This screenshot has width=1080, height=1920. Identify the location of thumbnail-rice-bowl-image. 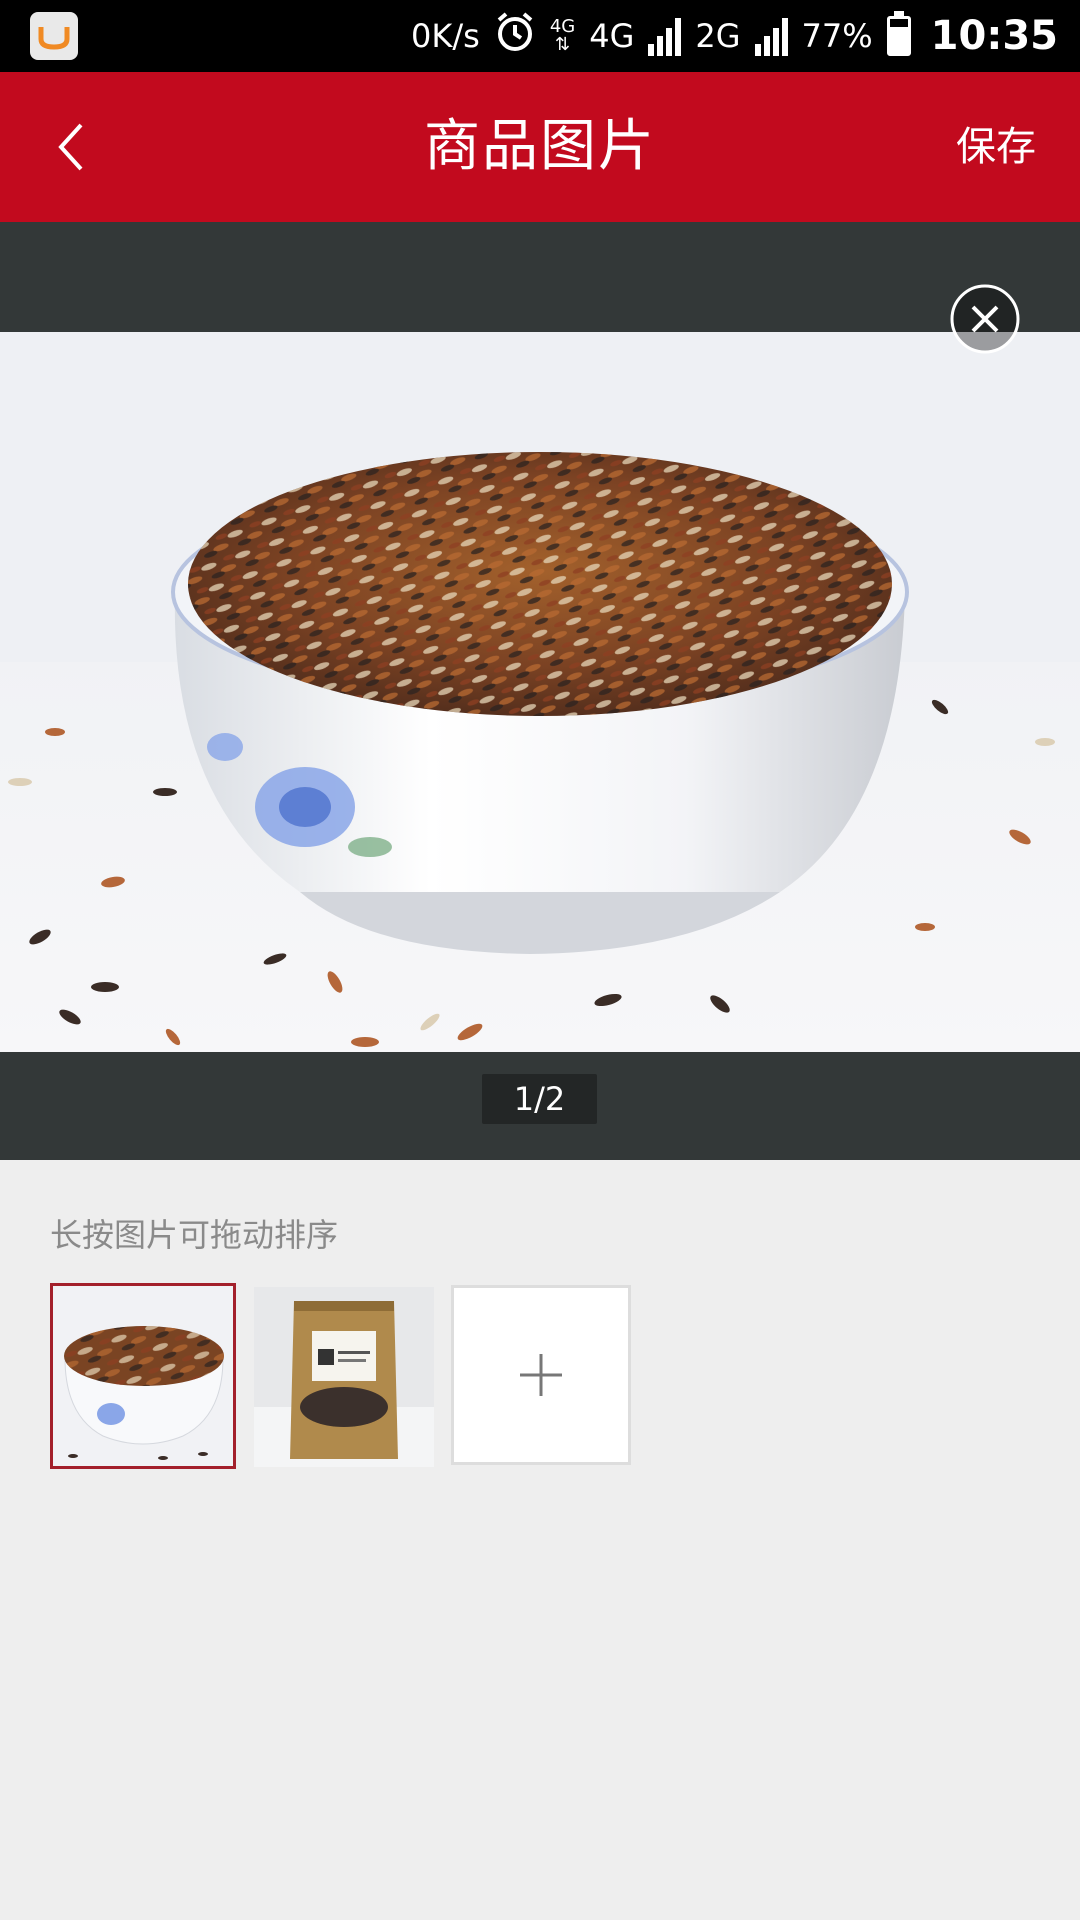
(143, 1376).